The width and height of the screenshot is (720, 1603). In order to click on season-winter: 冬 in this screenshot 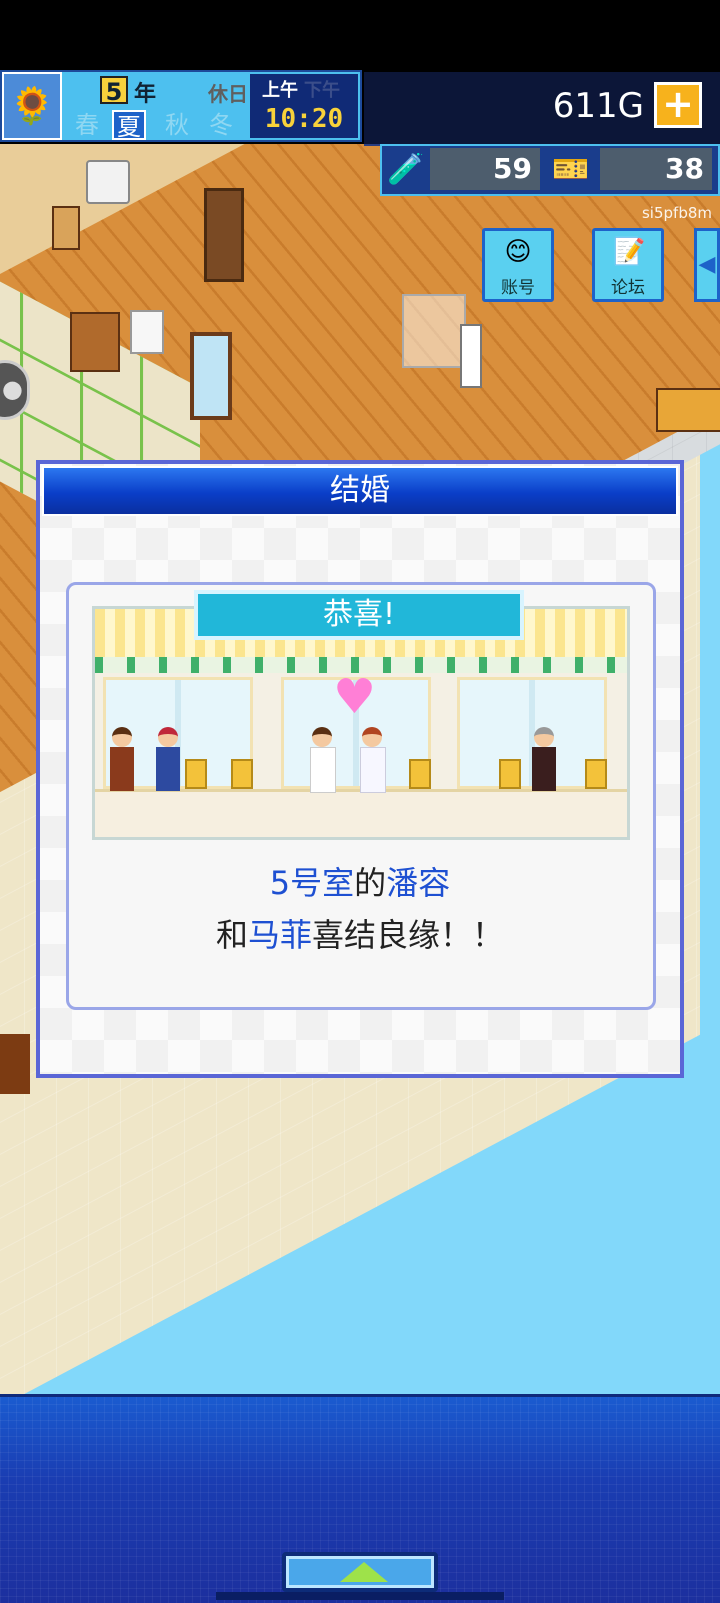, I will do `click(221, 125)`.